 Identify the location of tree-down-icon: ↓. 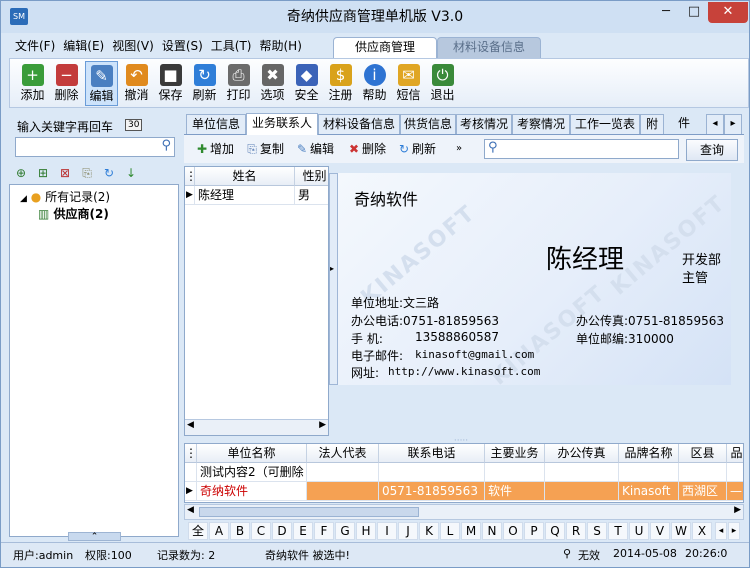
(131, 173).